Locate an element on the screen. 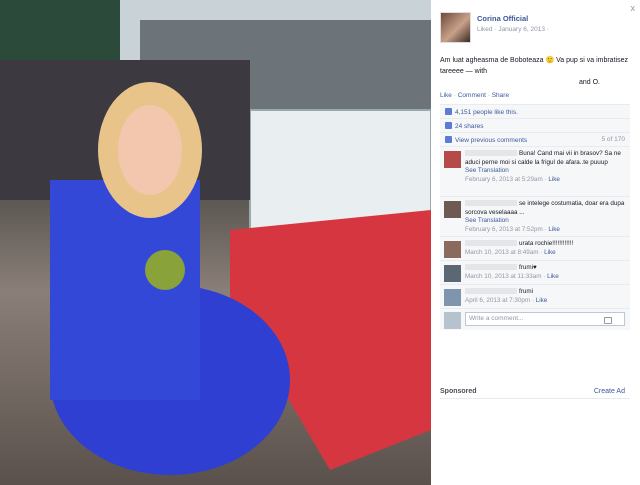  like-link: Like is located at coordinates (446, 95).